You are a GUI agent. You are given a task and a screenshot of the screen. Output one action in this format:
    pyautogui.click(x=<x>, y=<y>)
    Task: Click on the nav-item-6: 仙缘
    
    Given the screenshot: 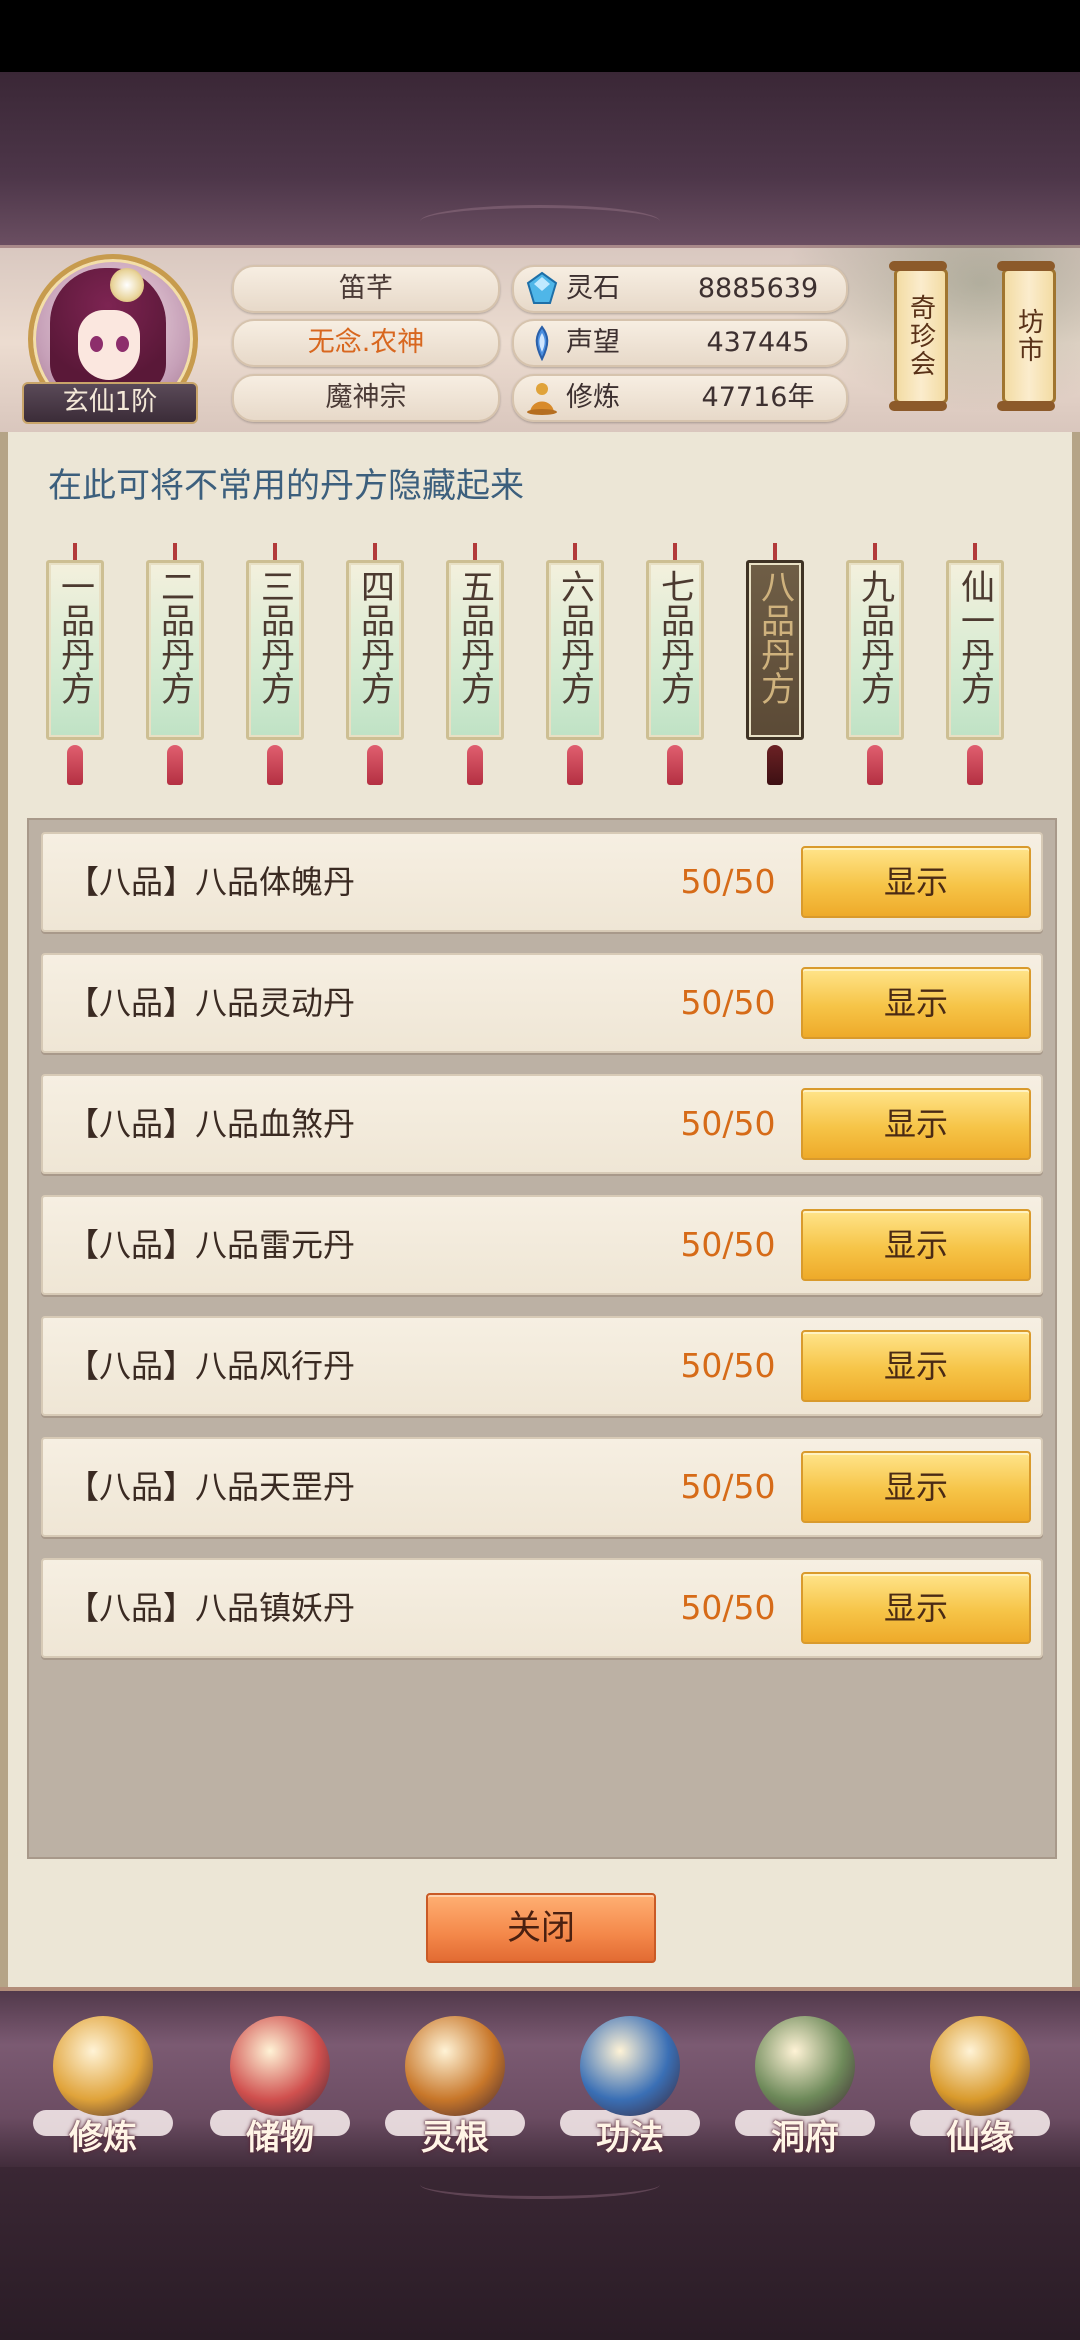 What is the action you would take?
    pyautogui.click(x=980, y=2085)
    